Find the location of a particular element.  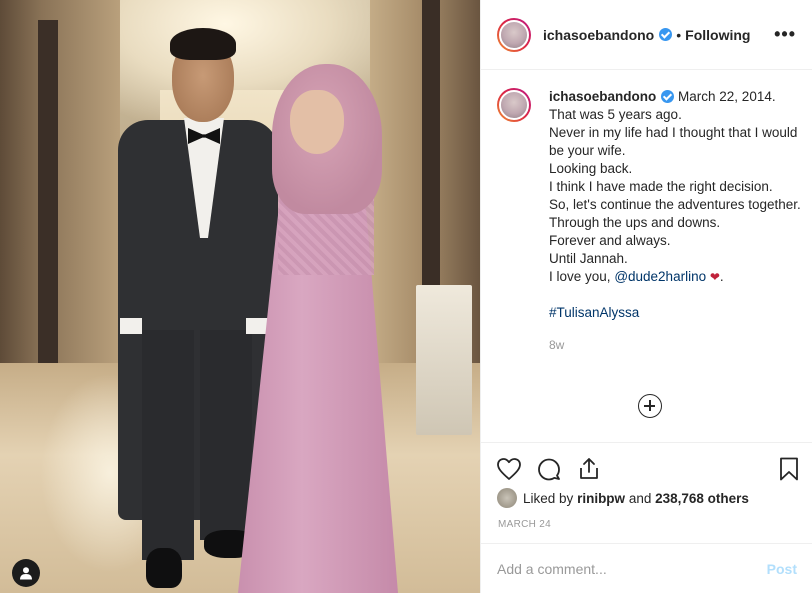

photo-man-hair is located at coordinates (203, 44).